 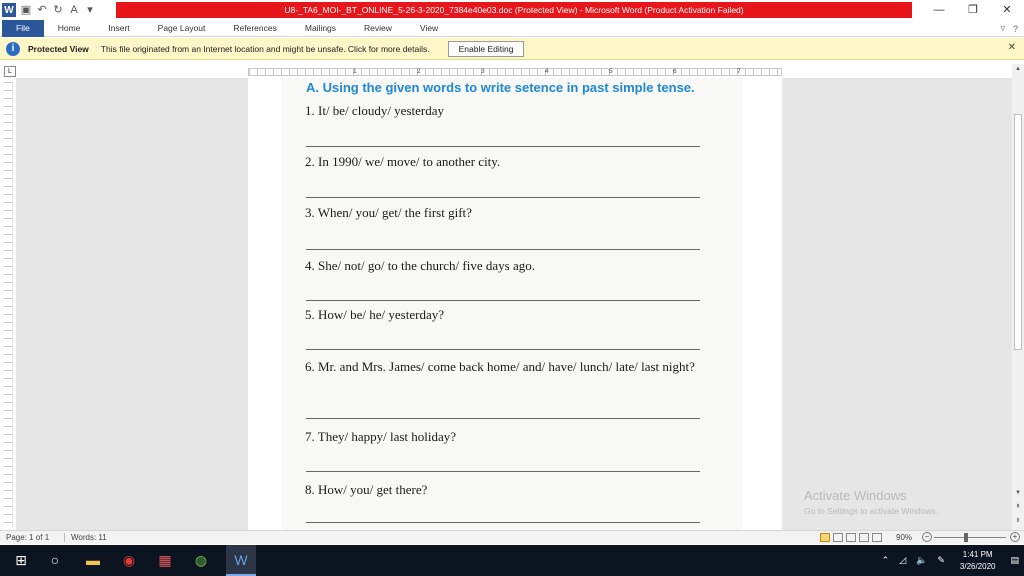 What do you see at coordinates (483, 71) in the screenshot?
I see `ruler-number: 3` at bounding box center [483, 71].